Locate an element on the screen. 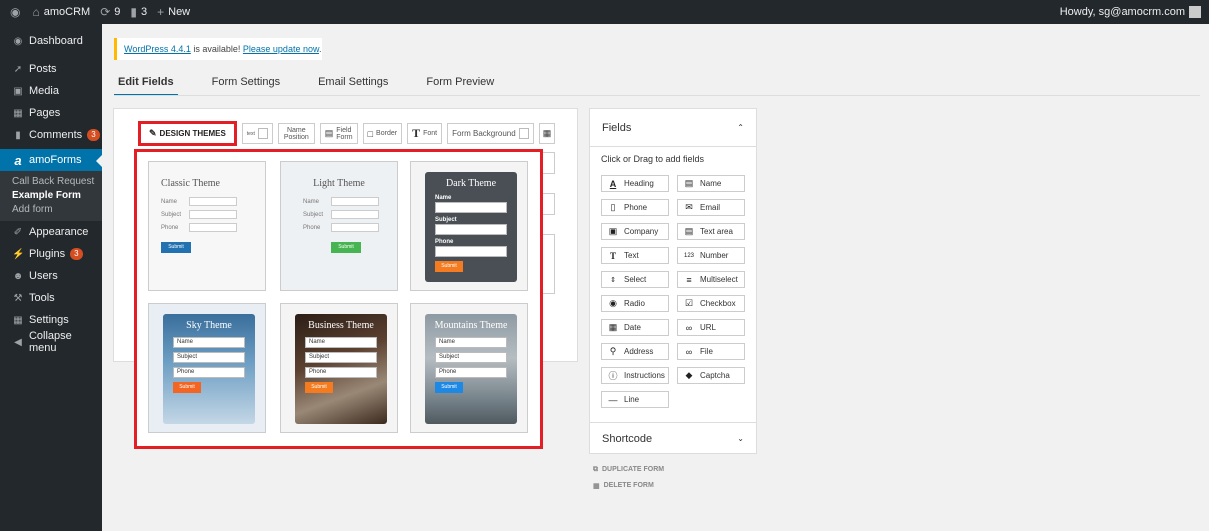  wp-version-link: WordPress 4.4.1 is located at coordinates (157, 49).